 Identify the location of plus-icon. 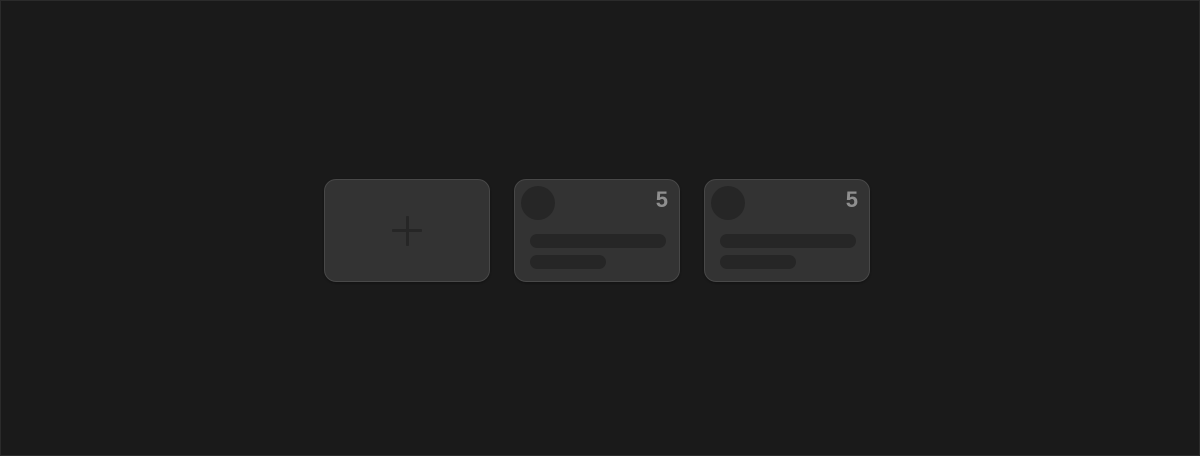
(407, 230).